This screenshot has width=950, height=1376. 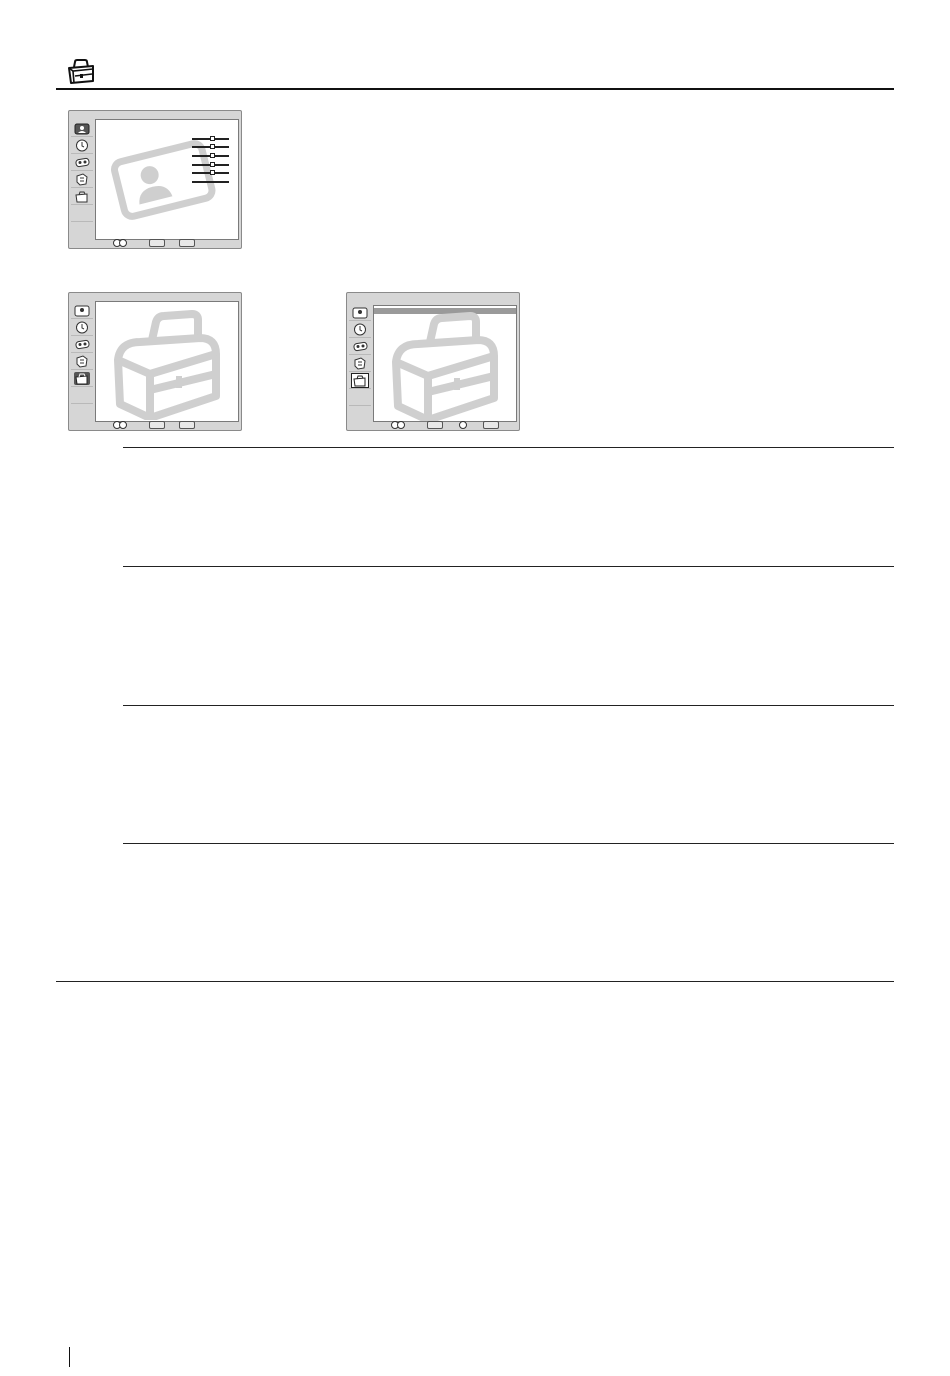 I want to click on osd-screen-picture, so click(x=155, y=179).